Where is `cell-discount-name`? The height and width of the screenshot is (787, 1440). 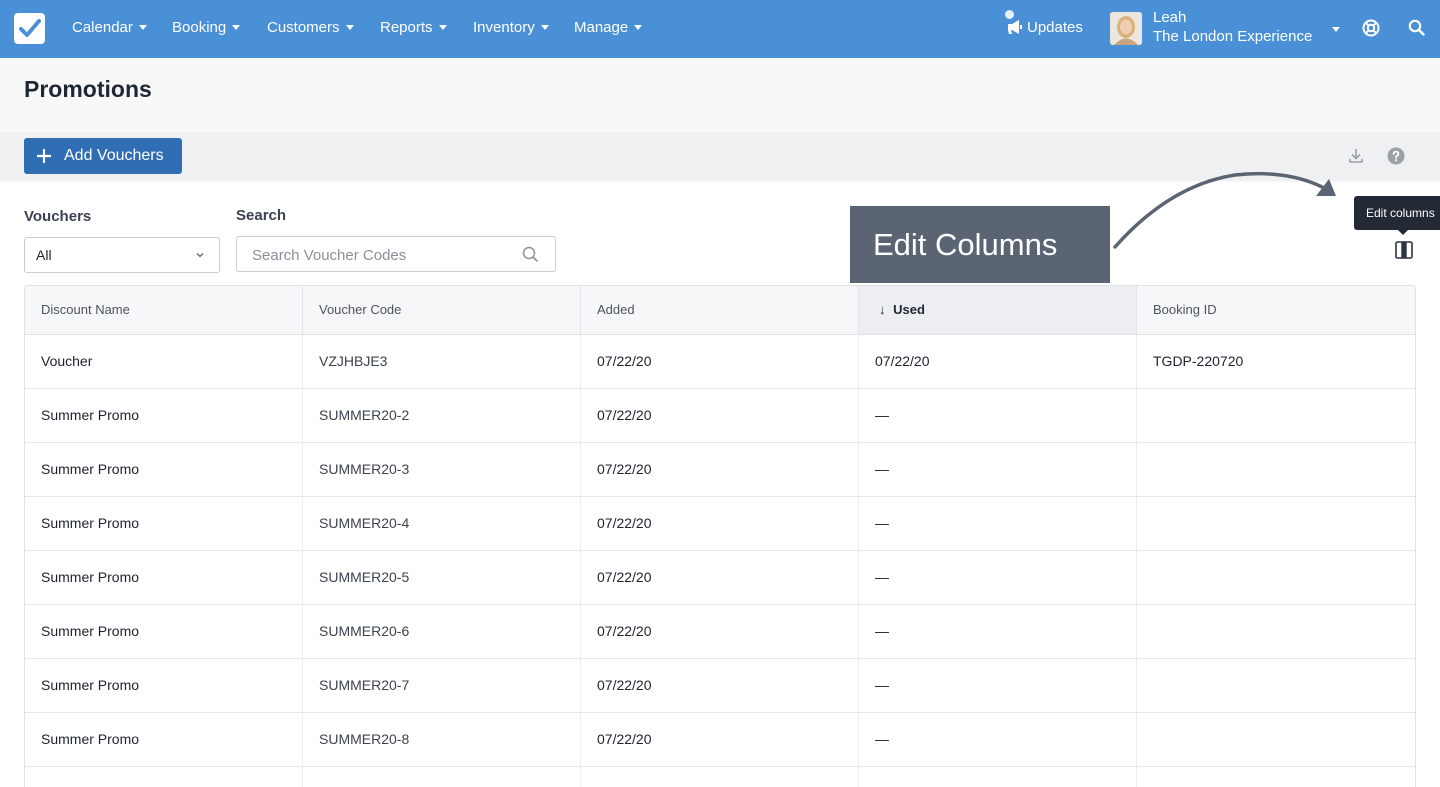
cell-discount-name is located at coordinates (164, 777).